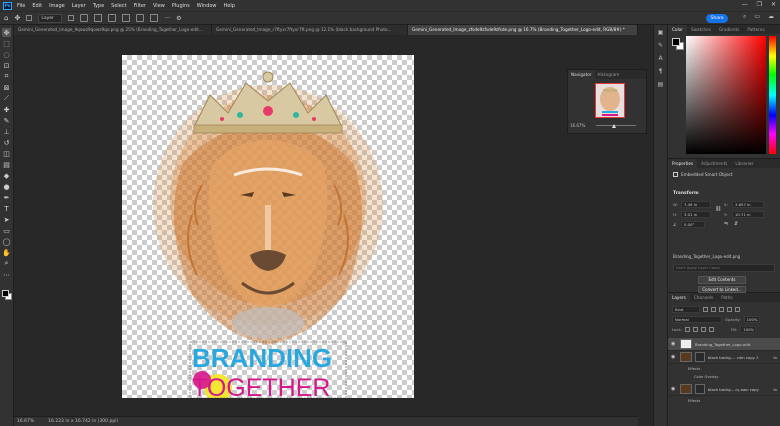 The image size is (780, 426). I want to click on search-icon: ⌕, so click(744, 17).